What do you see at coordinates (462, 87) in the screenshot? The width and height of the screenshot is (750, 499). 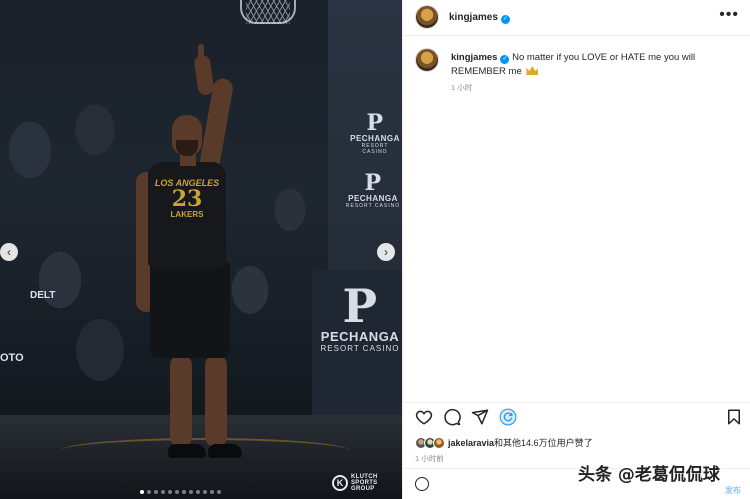 I see `caption-timestamp: 1 小时` at bounding box center [462, 87].